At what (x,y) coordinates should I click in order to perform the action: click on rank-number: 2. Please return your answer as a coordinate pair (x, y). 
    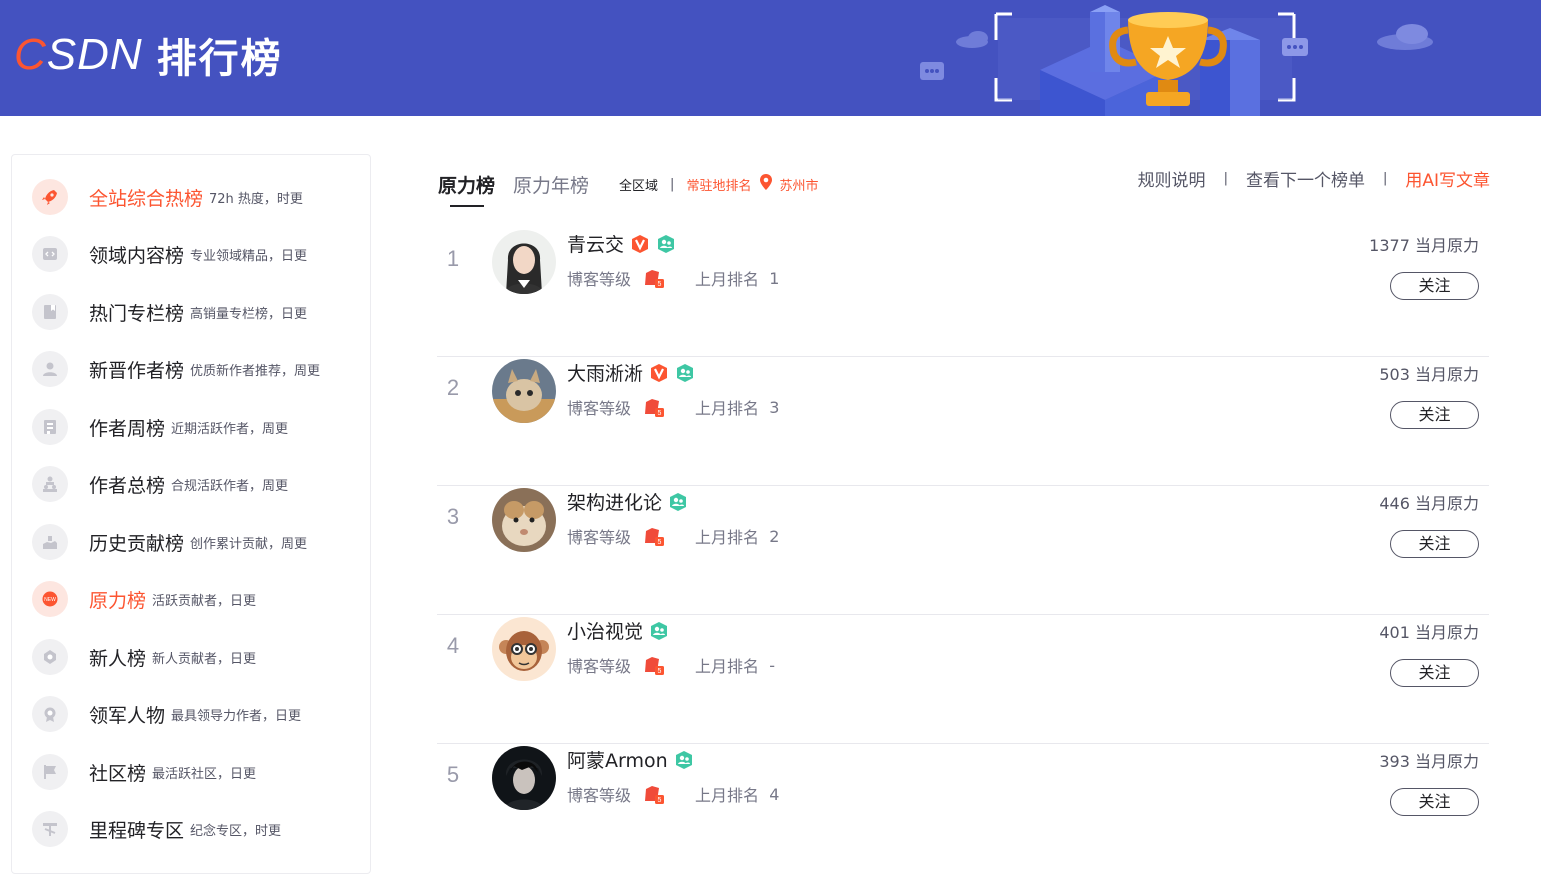
    Looking at the image, I should click on (453, 387).